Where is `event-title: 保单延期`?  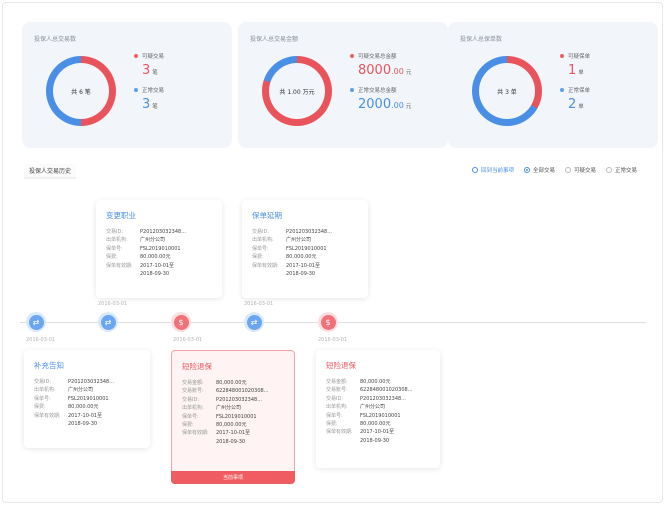 event-title: 保单延期 is located at coordinates (267, 215).